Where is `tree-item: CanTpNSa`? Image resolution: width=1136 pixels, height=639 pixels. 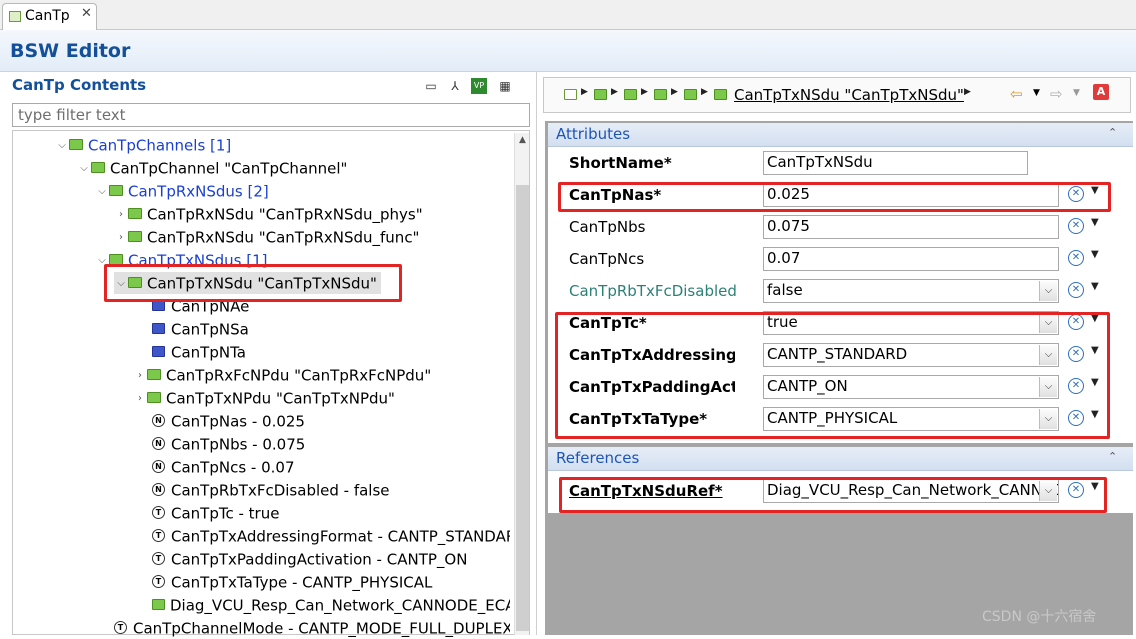
tree-item: CanTpNSa is located at coordinates (200, 329).